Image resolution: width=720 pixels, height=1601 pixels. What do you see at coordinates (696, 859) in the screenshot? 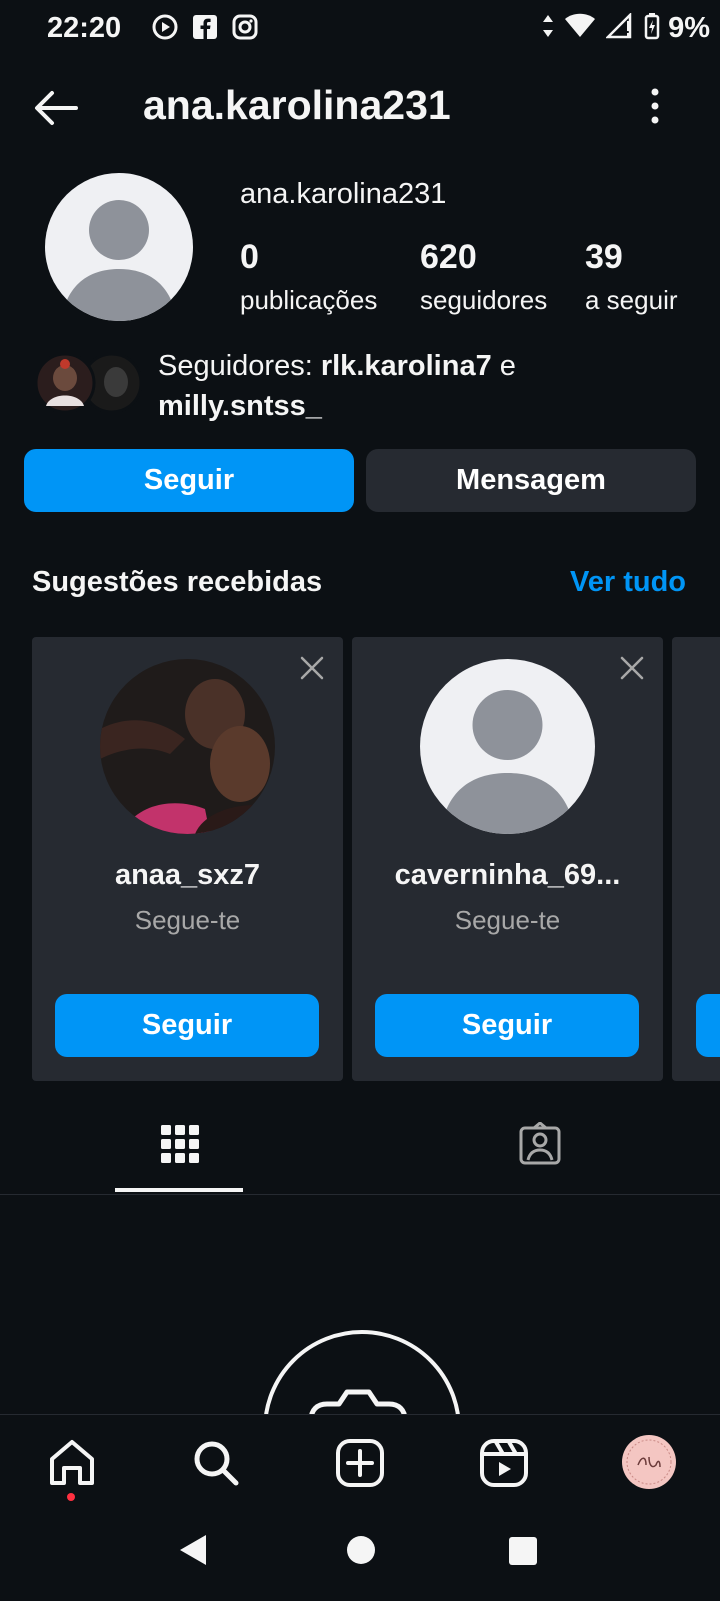
I see `suggestion-card-partial` at bounding box center [696, 859].